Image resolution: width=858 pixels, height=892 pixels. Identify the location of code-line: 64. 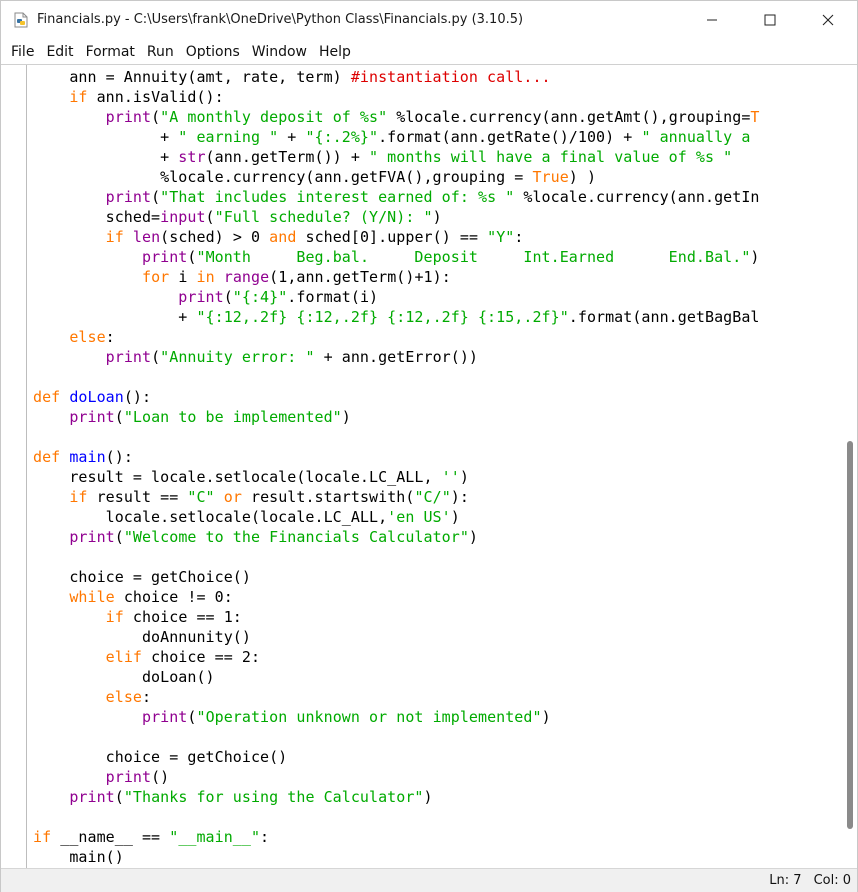
(437, 557).